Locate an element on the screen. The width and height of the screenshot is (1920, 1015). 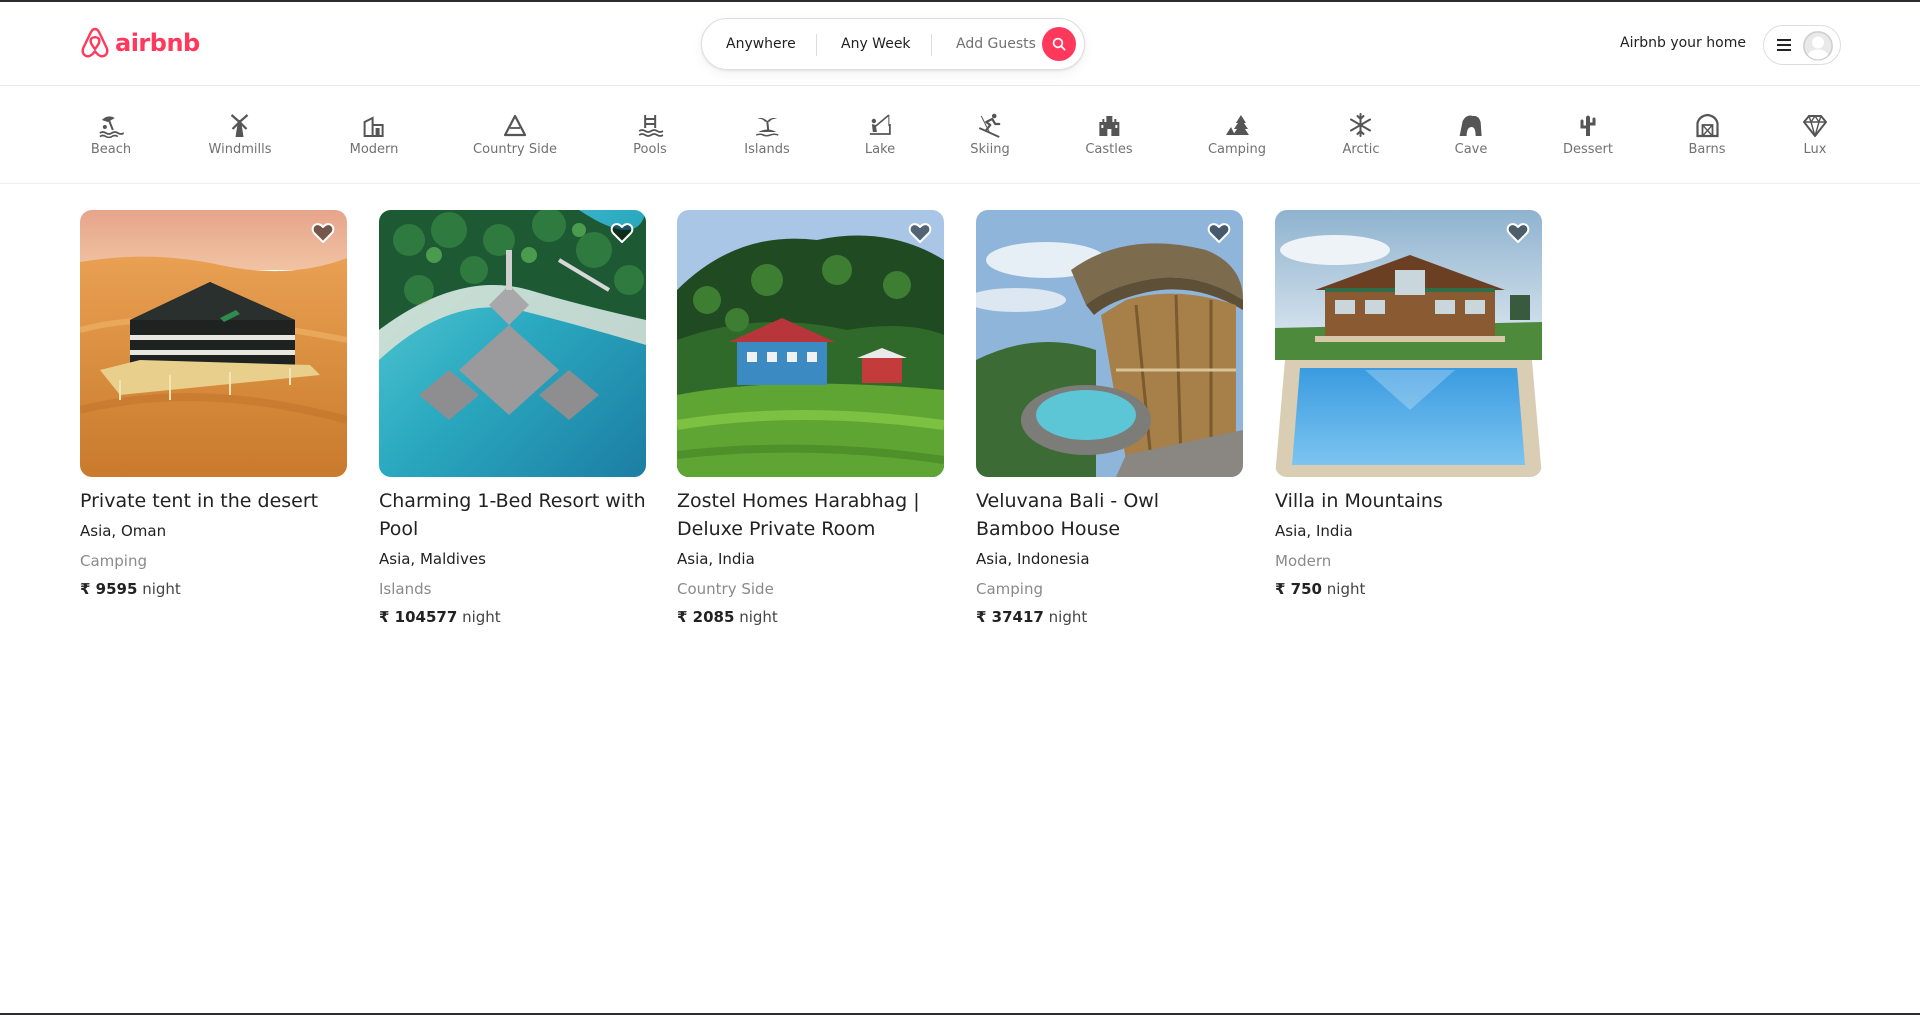
pool-icon is located at coordinates (650, 126).